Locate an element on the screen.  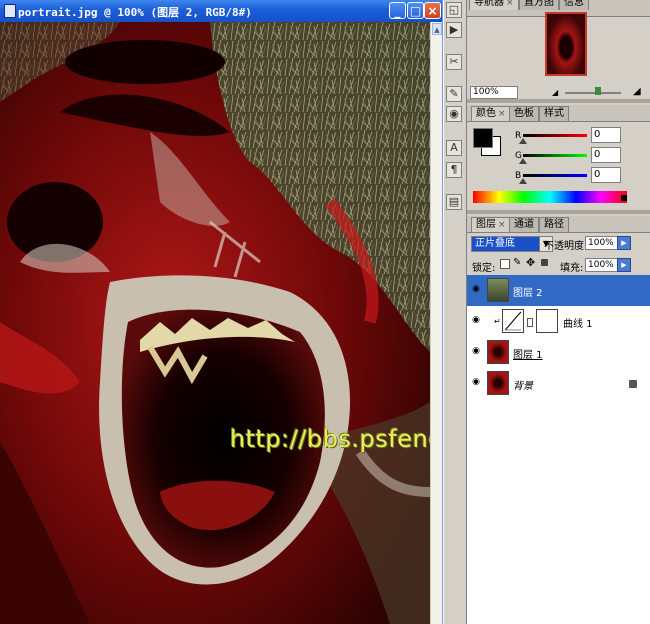
green-value-input: 0 is located at coordinates (606, 155).